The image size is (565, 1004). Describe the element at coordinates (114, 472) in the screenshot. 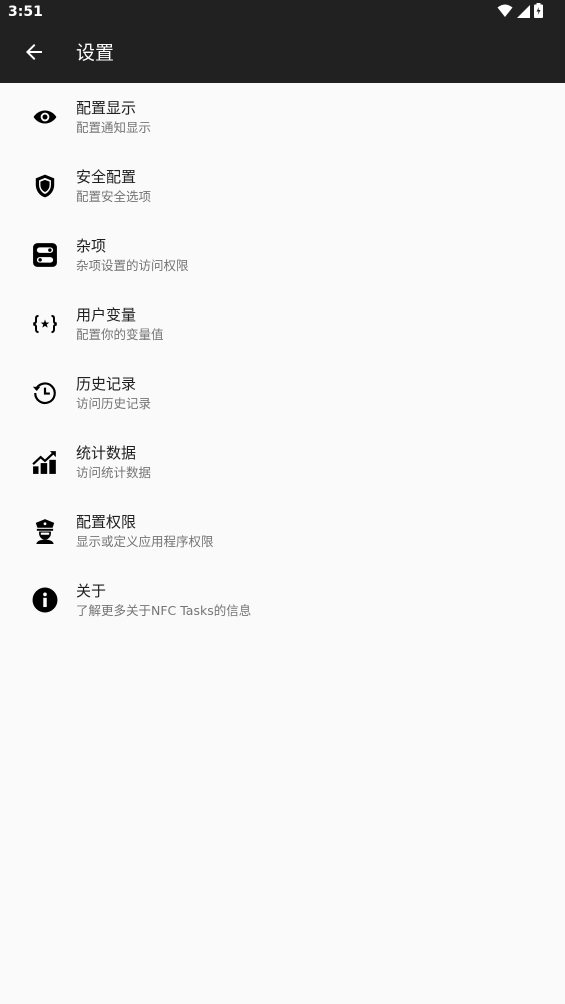

I see `settings-item-subtitle: 访问统计数据` at that location.